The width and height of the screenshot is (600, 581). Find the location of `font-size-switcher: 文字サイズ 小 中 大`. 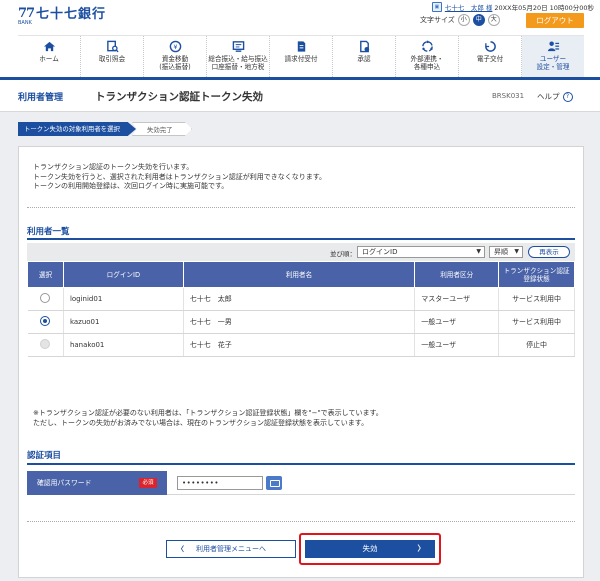

font-size-switcher: 文字サイズ 小 中 大 is located at coordinates (460, 20).